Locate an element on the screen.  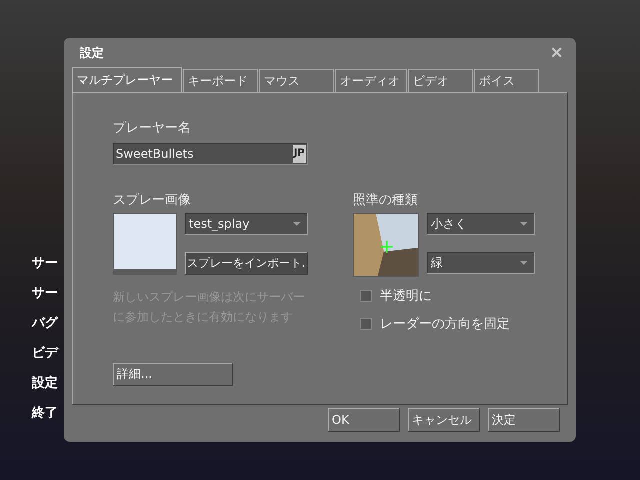
menu-item: 終了 is located at coordinates (45, 414).